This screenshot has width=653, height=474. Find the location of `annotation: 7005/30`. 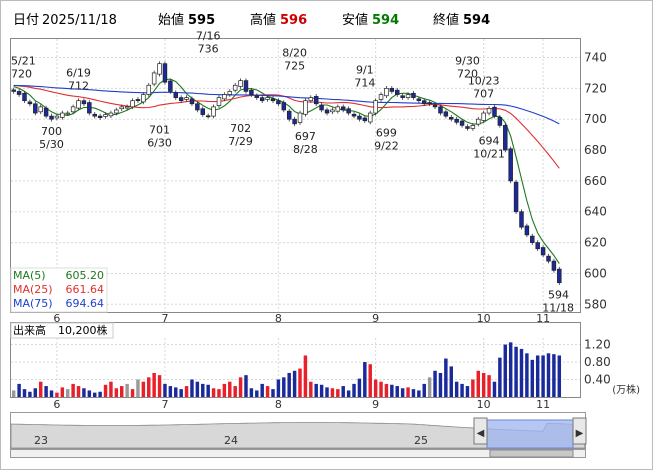

annotation: 7005/30 is located at coordinates (51, 138).